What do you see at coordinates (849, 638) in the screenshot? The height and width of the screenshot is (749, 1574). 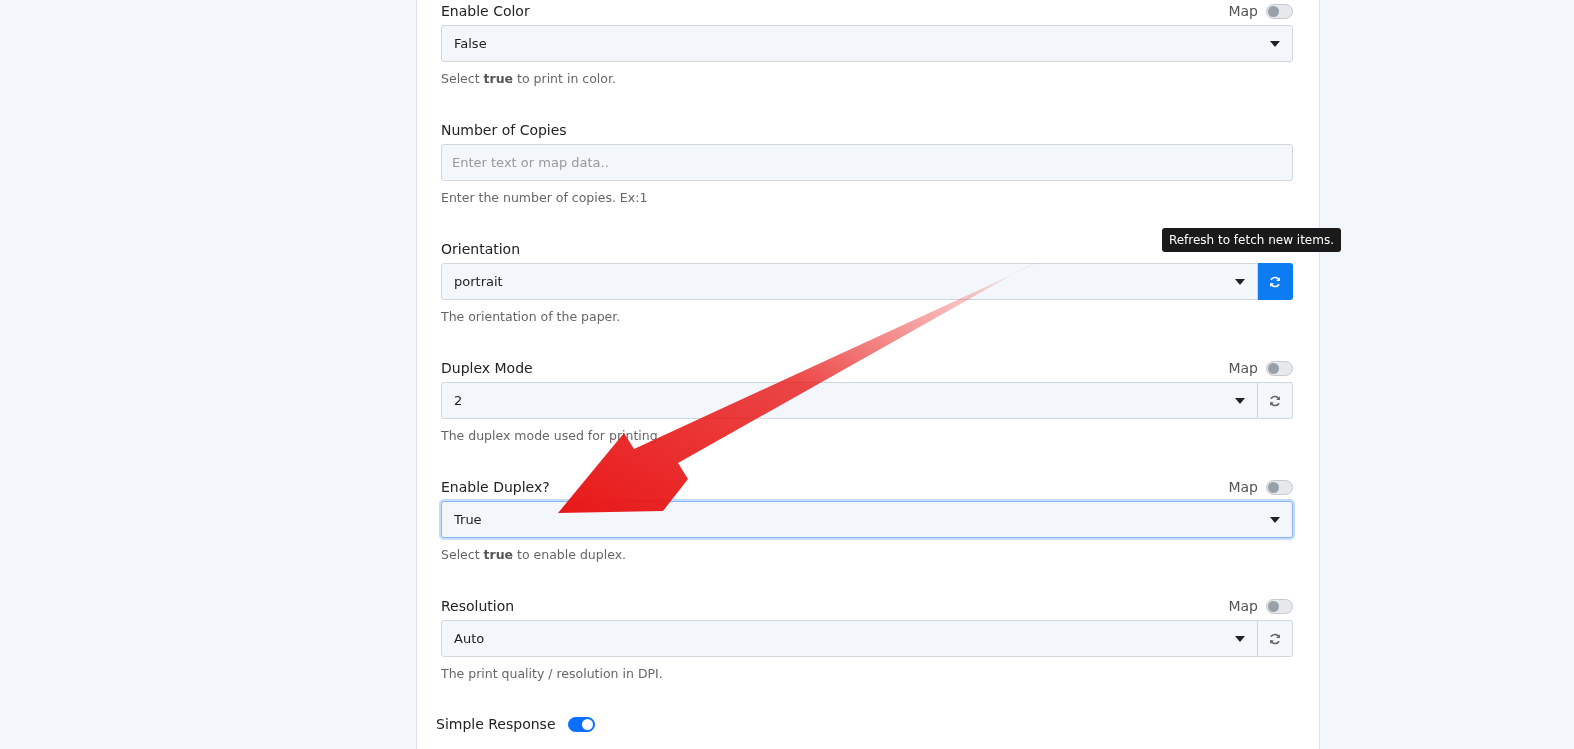 I see `select-field: Auto` at bounding box center [849, 638].